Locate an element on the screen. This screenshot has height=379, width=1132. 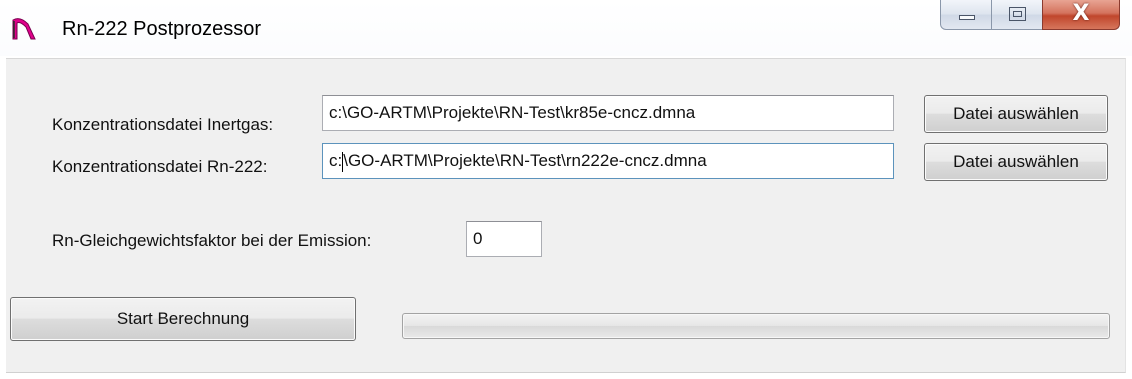
progress-bar is located at coordinates (756, 326).